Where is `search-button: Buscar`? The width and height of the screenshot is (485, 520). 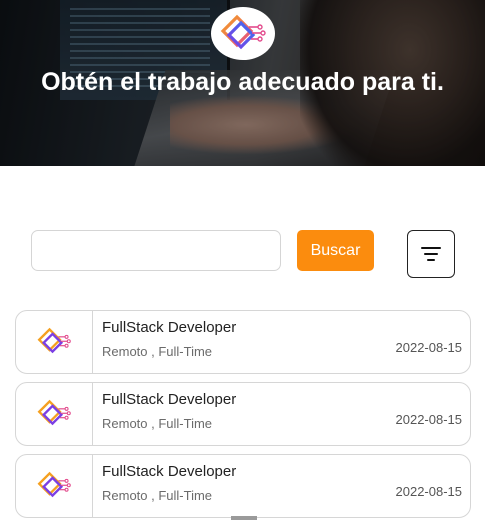 search-button: Buscar is located at coordinates (335, 250).